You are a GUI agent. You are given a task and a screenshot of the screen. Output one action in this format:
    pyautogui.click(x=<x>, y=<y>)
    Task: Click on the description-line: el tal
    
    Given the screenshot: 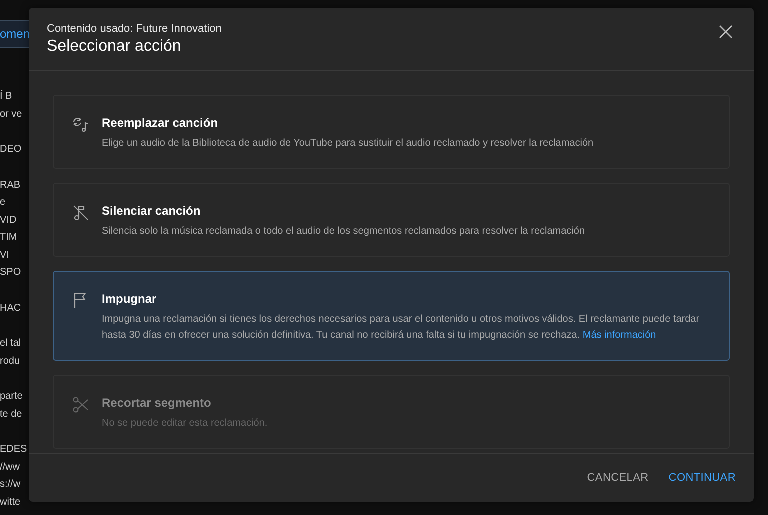 What is the action you would take?
    pyautogui.click(x=11, y=344)
    